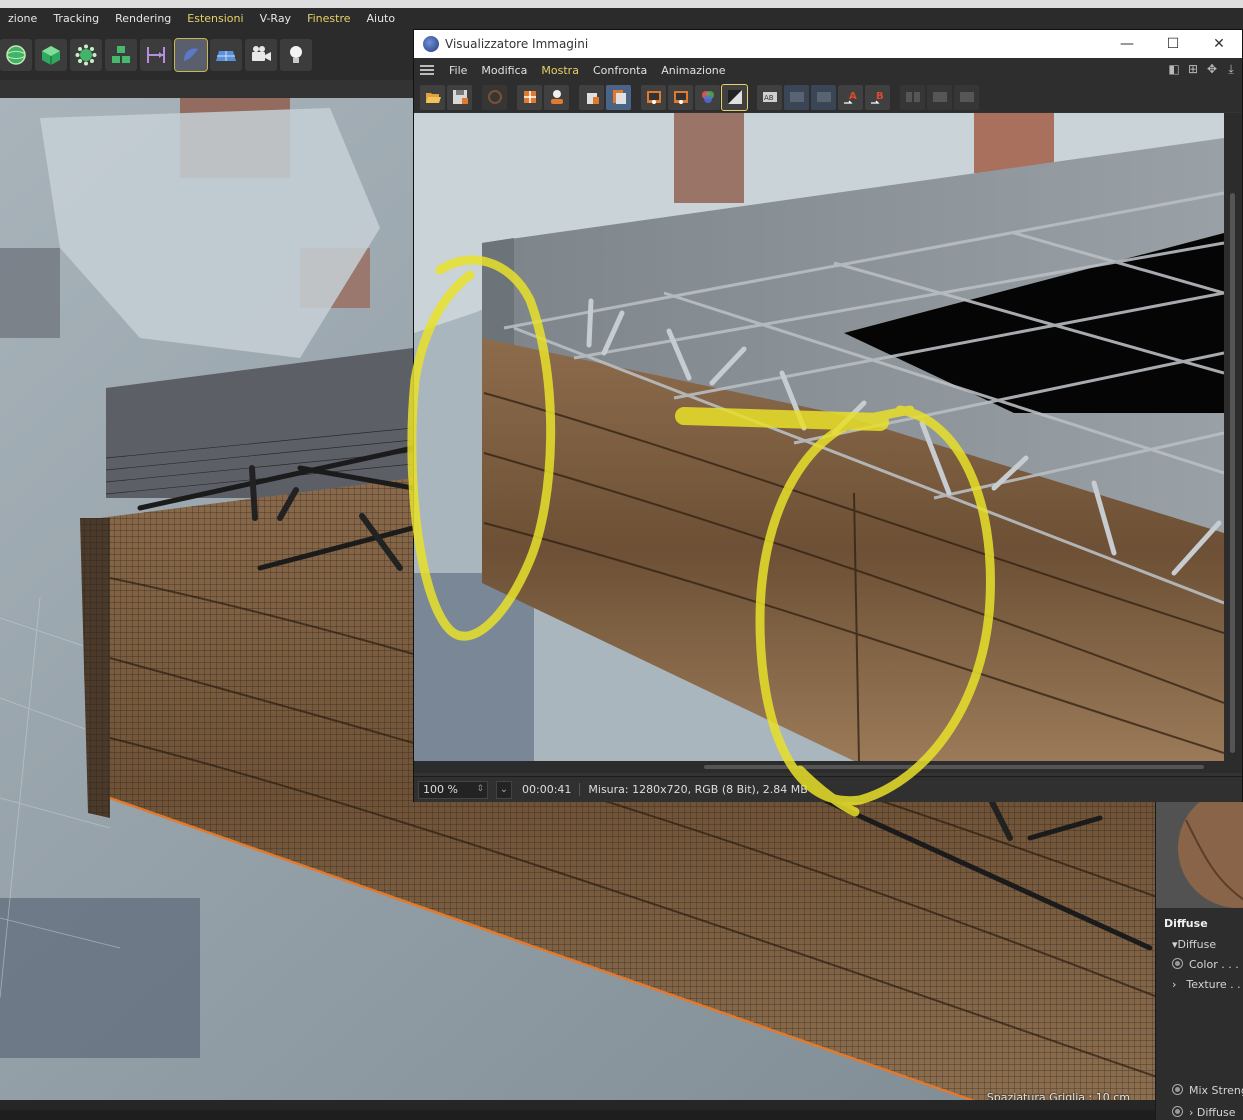 This screenshot has height=1120, width=1243. I want to click on menu-item-simulazione: zione, so click(22, 19).